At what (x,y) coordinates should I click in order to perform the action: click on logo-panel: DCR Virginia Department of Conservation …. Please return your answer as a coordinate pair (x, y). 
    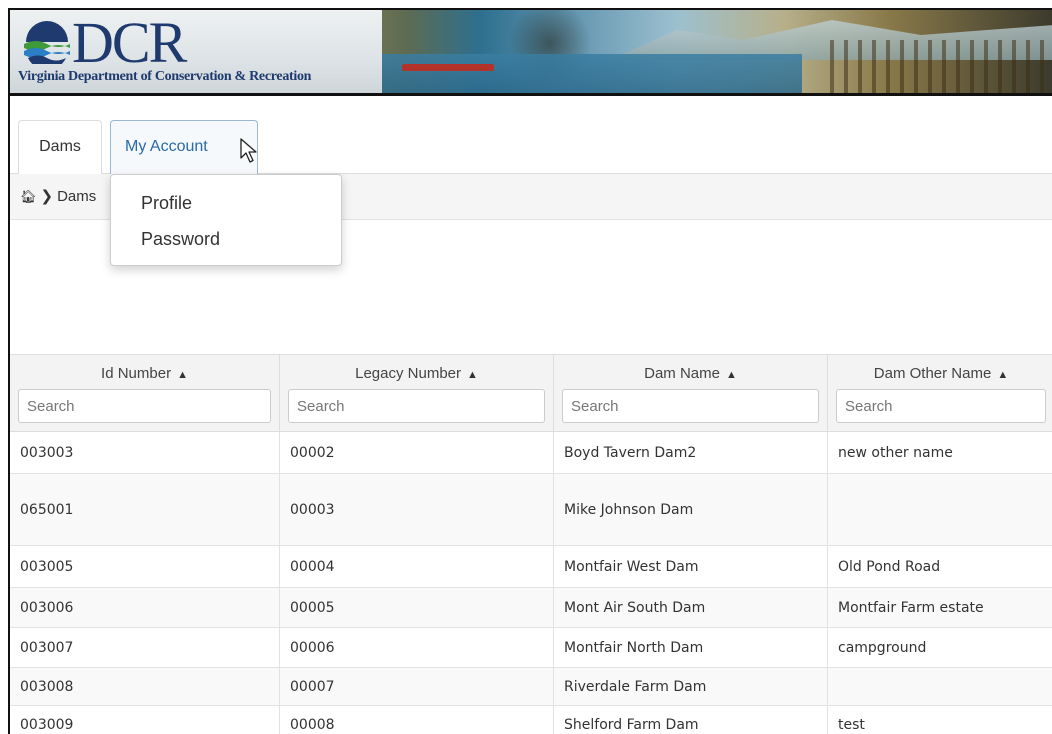
    Looking at the image, I should click on (196, 51).